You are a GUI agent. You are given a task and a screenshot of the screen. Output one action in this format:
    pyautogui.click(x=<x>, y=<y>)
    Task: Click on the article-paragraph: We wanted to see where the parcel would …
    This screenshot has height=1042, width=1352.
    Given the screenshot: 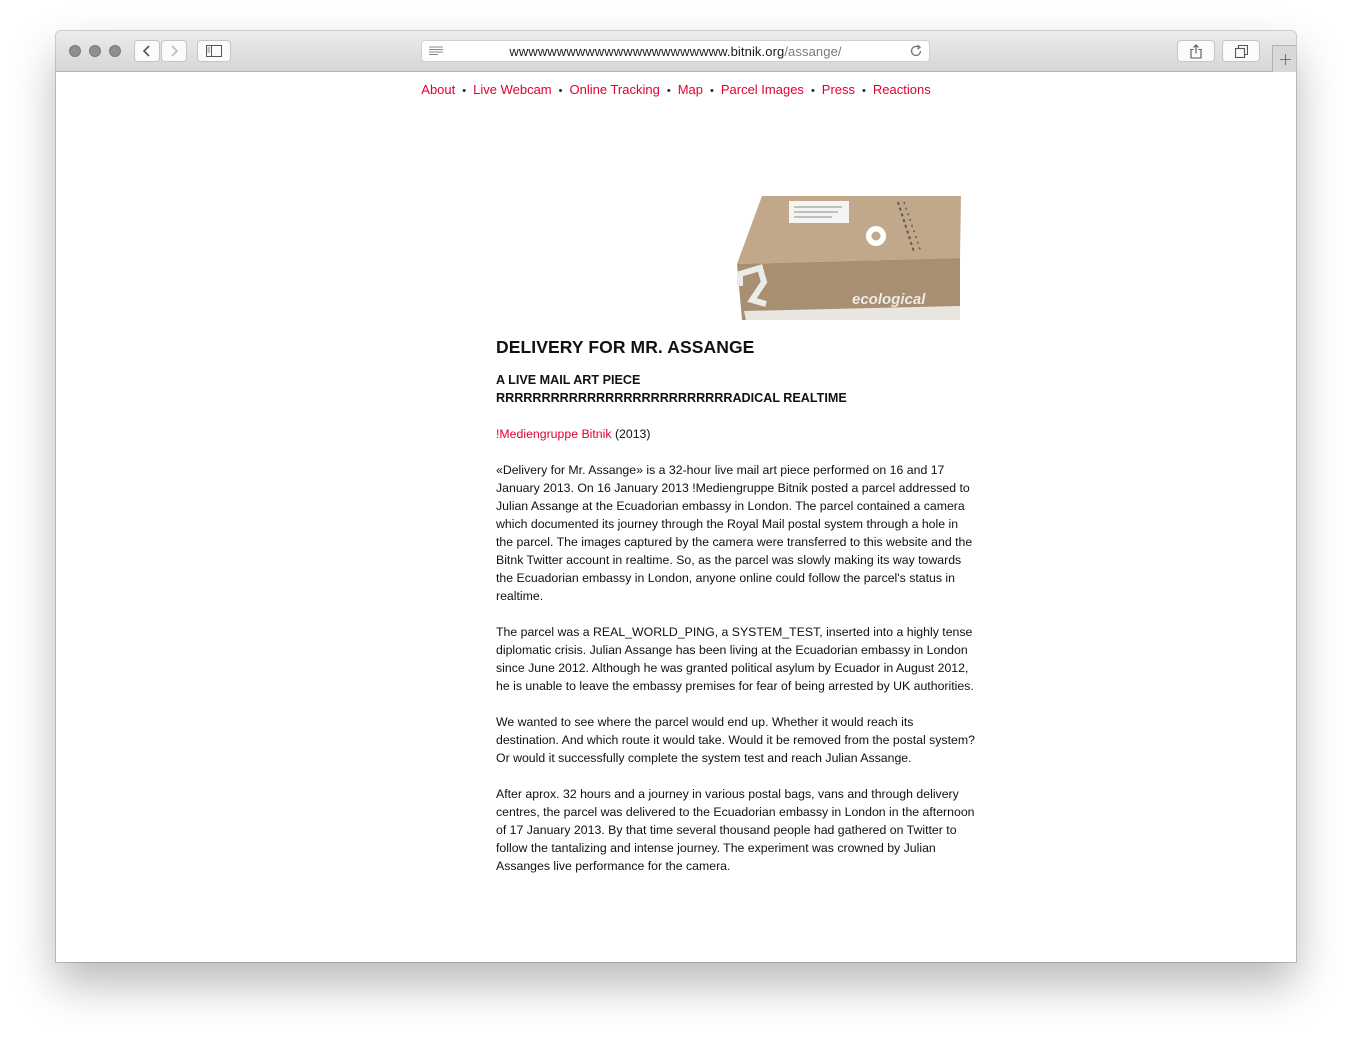 What is the action you would take?
    pyautogui.click(x=735, y=740)
    